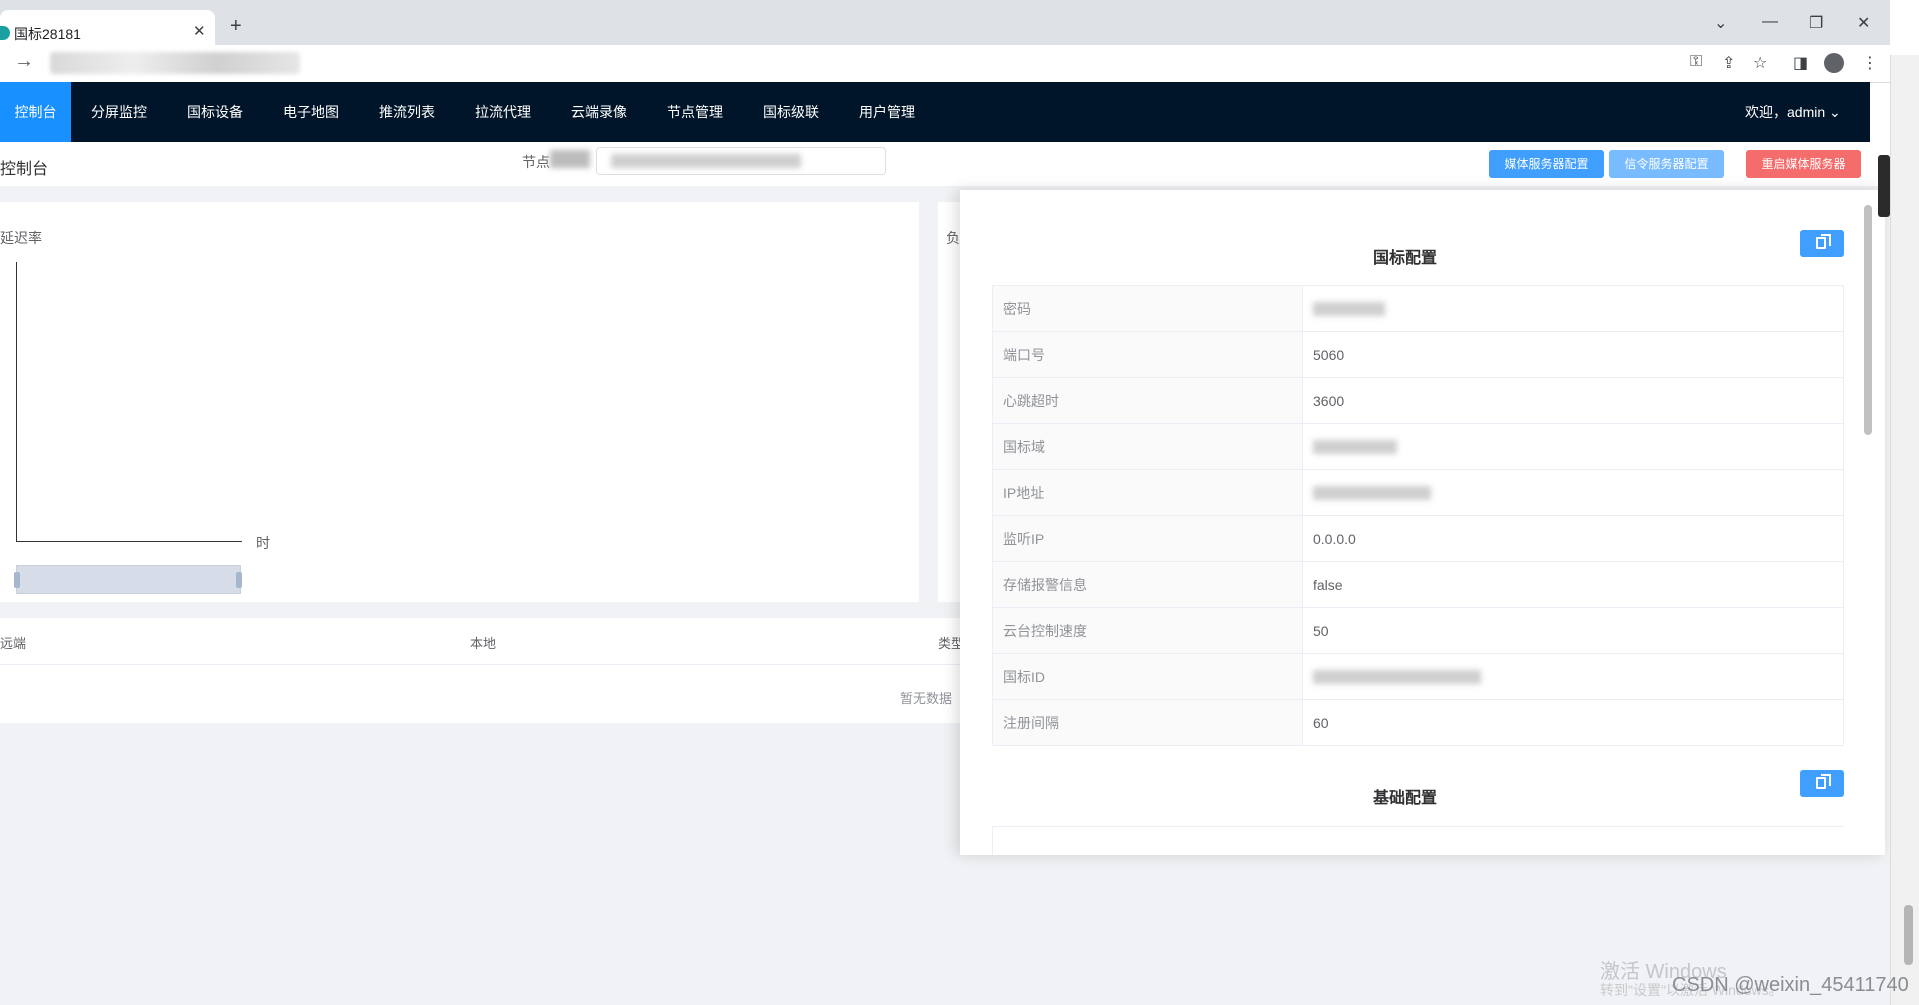 This screenshot has width=1919, height=1005. What do you see at coordinates (1573, 722) in the screenshot?
I see `config-value: 60` at bounding box center [1573, 722].